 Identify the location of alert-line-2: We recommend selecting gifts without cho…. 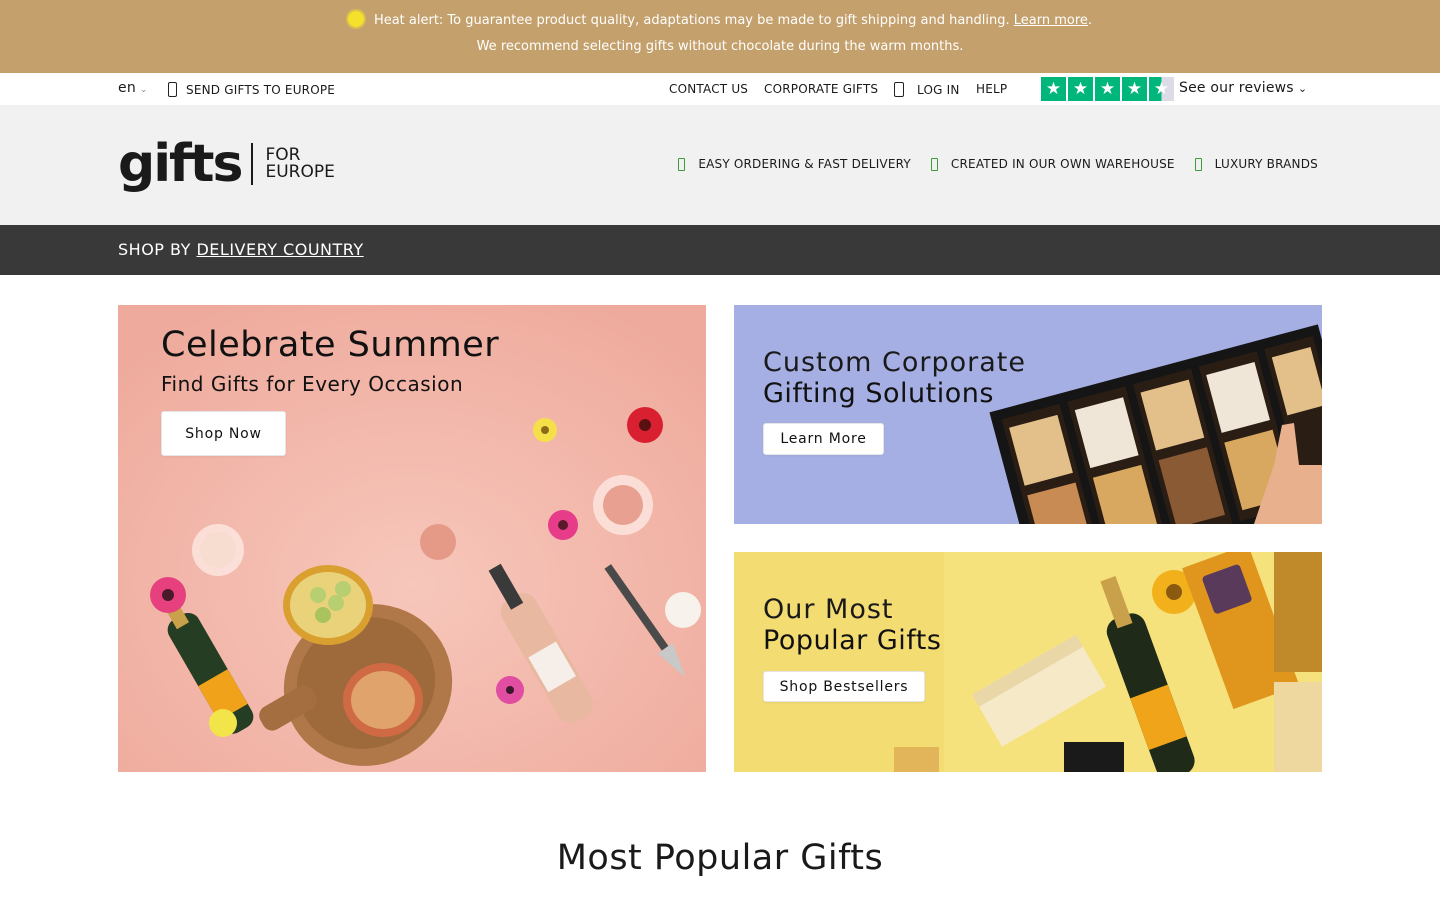
(720, 46).